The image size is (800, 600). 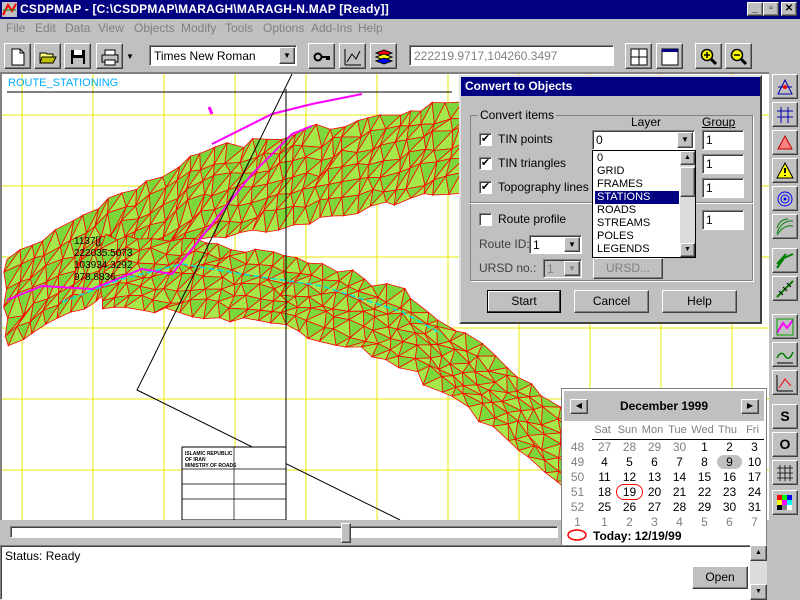 I want to click on profile-tool-button, so click(x=785, y=354).